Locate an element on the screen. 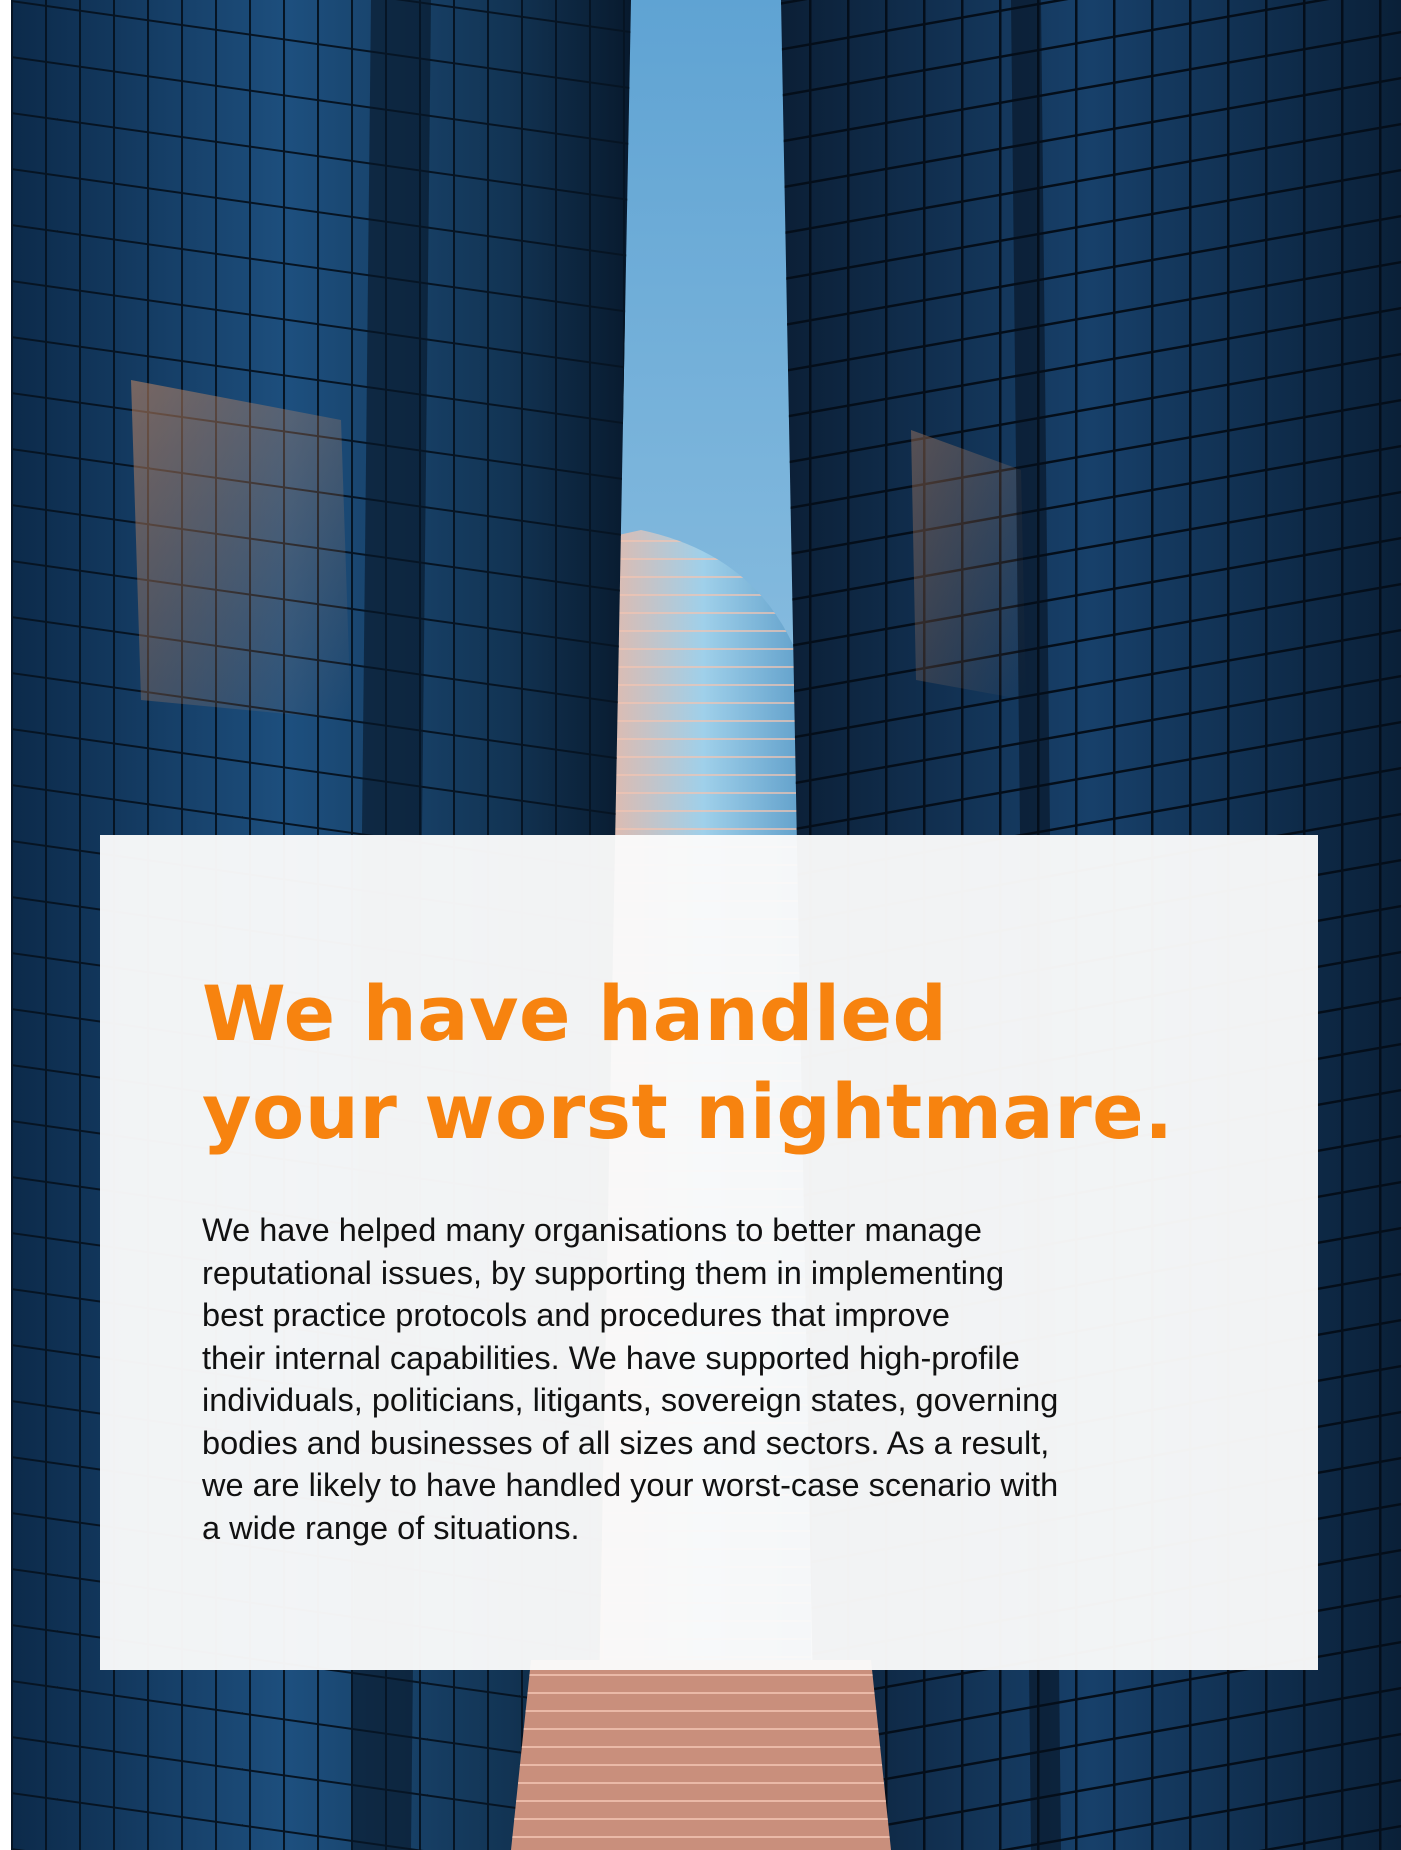 The image size is (1401, 1850). body-line: a wide range of situations. is located at coordinates (391, 1527).